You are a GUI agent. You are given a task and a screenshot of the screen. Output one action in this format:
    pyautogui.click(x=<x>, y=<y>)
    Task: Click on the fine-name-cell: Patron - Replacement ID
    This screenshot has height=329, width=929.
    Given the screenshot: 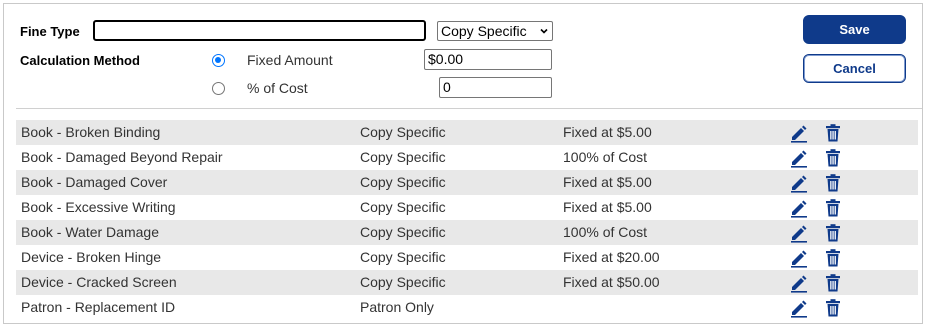 What is the action you would take?
    pyautogui.click(x=98, y=307)
    